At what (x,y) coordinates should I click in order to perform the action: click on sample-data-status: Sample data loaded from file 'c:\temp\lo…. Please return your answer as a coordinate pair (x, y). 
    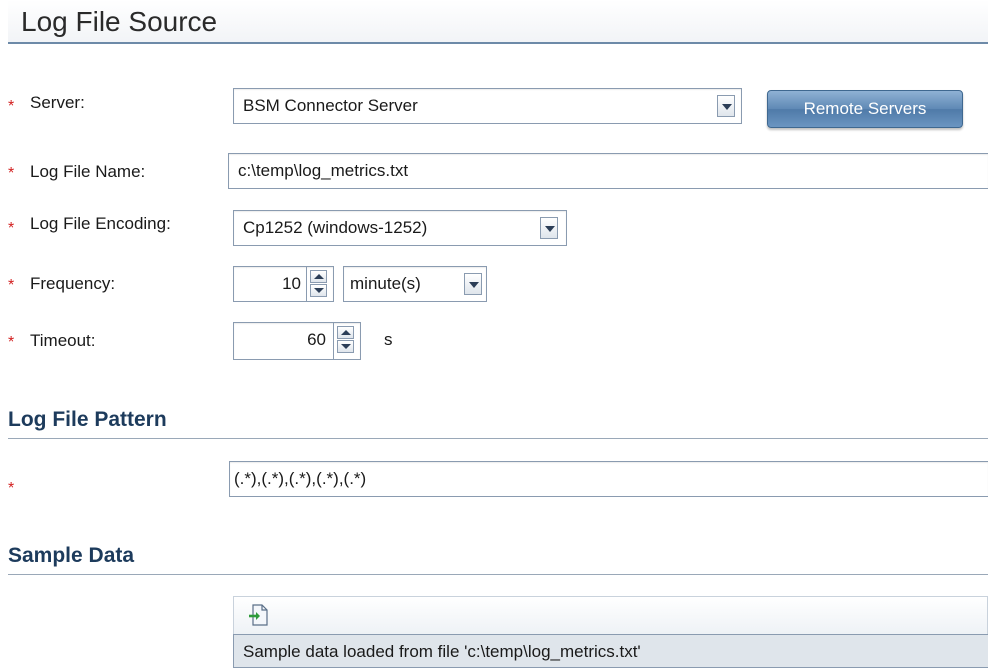
    Looking at the image, I should click on (610, 651).